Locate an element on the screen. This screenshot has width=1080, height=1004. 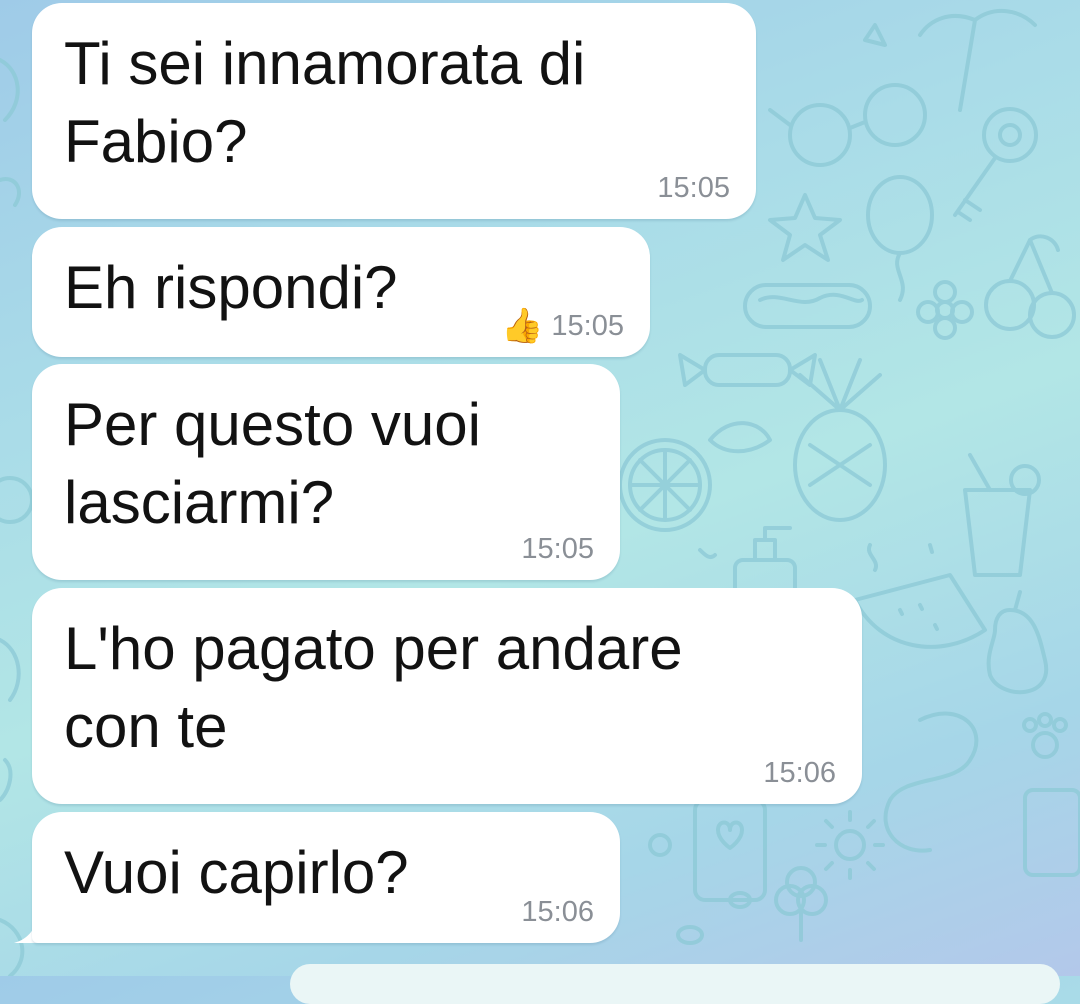
partial-message-bubble is located at coordinates (675, 984).